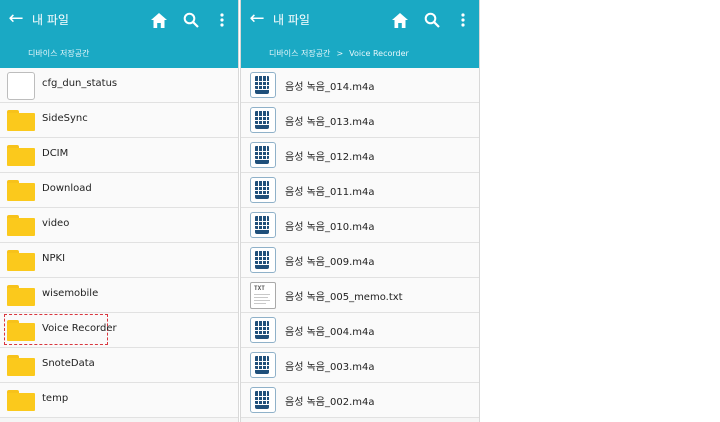 This screenshot has height=422, width=720. I want to click on item-label: temp, so click(55, 398).